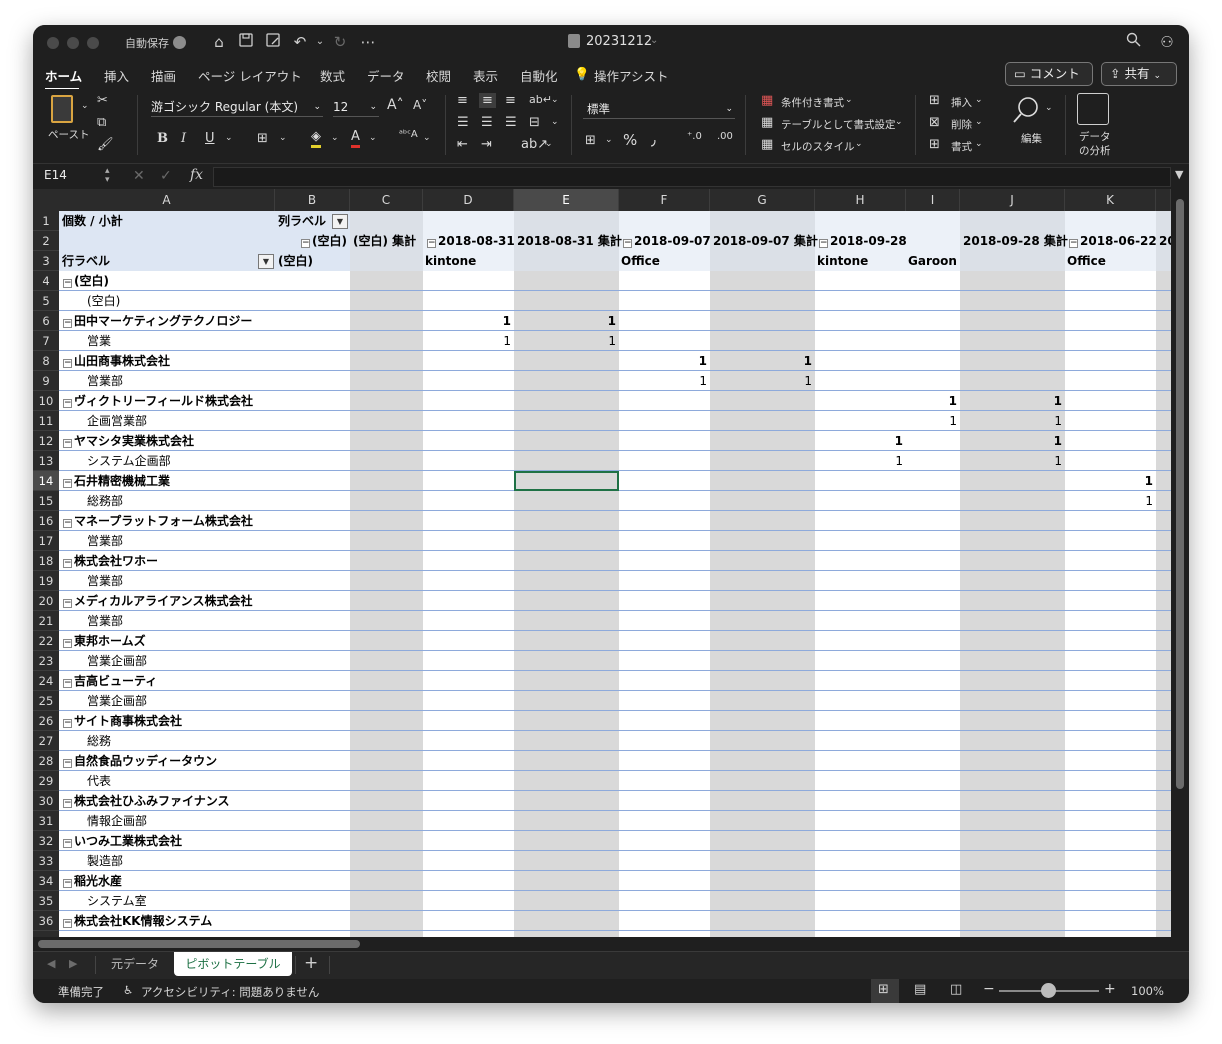  I want to click on pivot-group-label: − 吉高ビューティ, so click(110, 681).